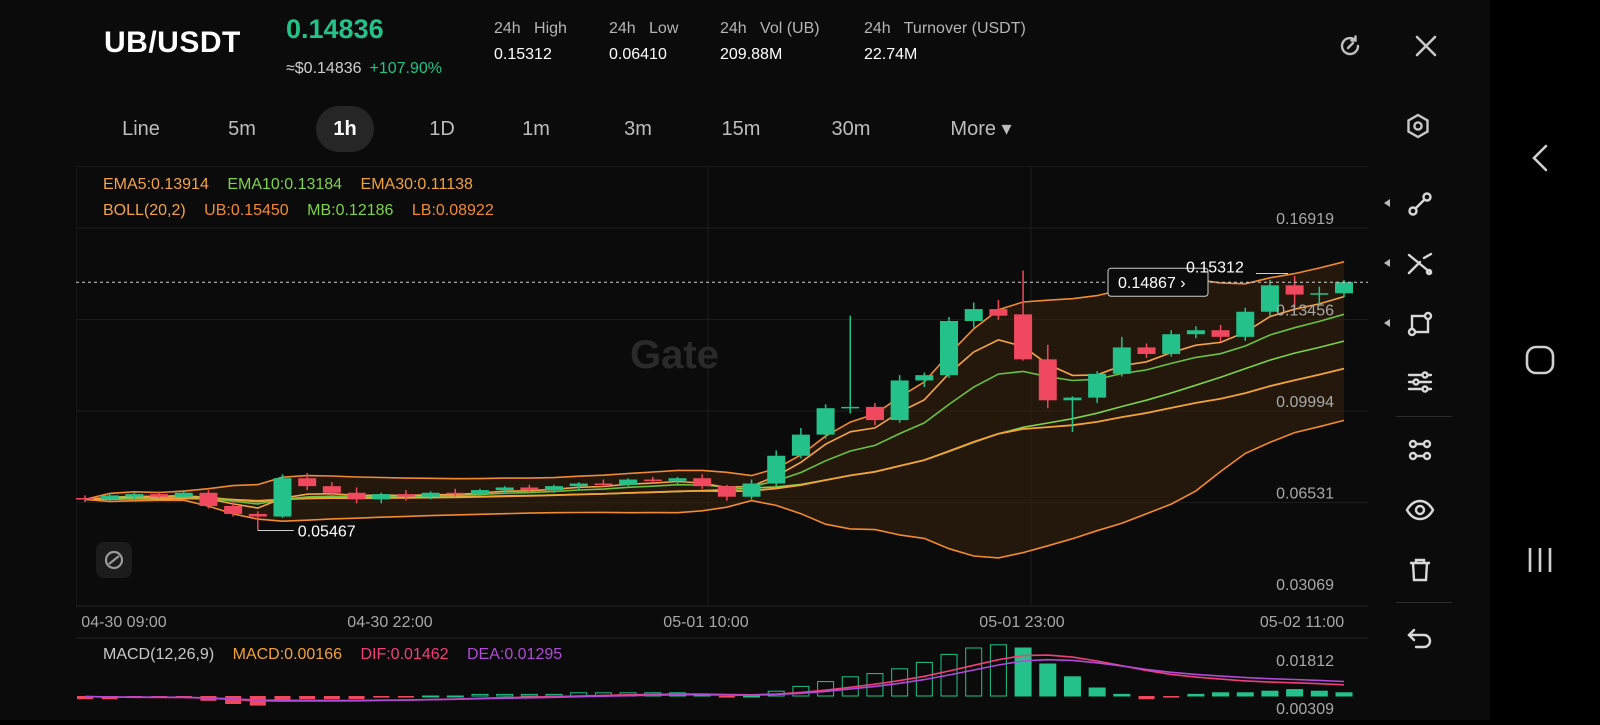  I want to click on back-icon, so click(1540, 158).